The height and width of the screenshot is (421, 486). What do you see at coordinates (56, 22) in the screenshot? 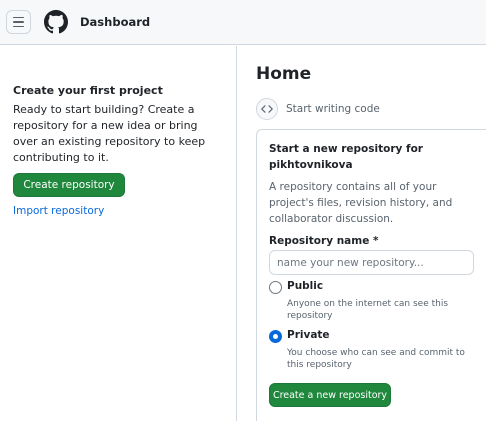
I see `github-logo-icon` at bounding box center [56, 22].